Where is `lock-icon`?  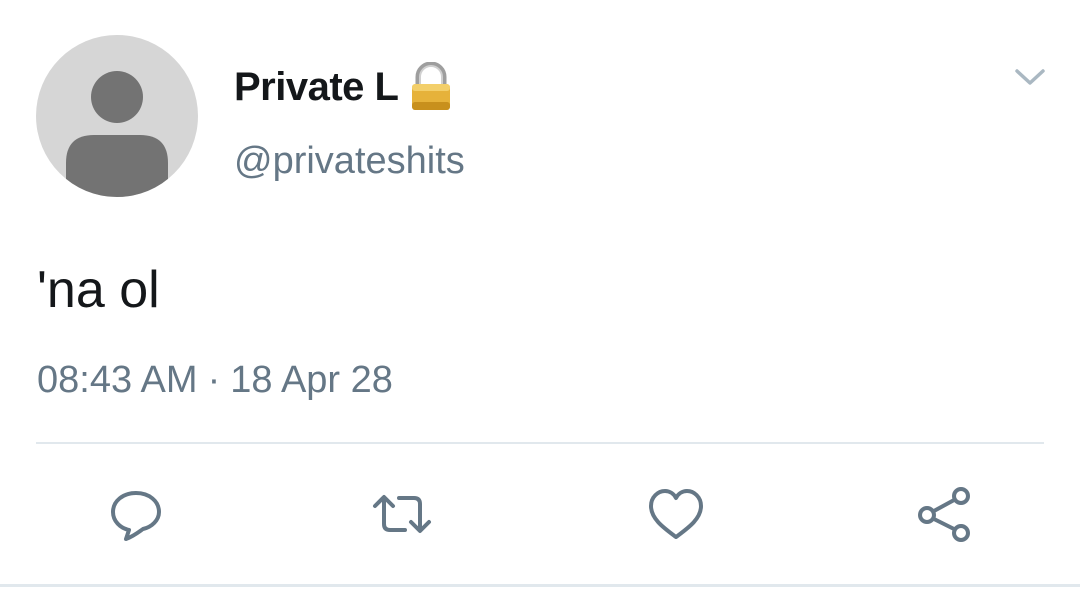
lock-icon is located at coordinates (431, 87).